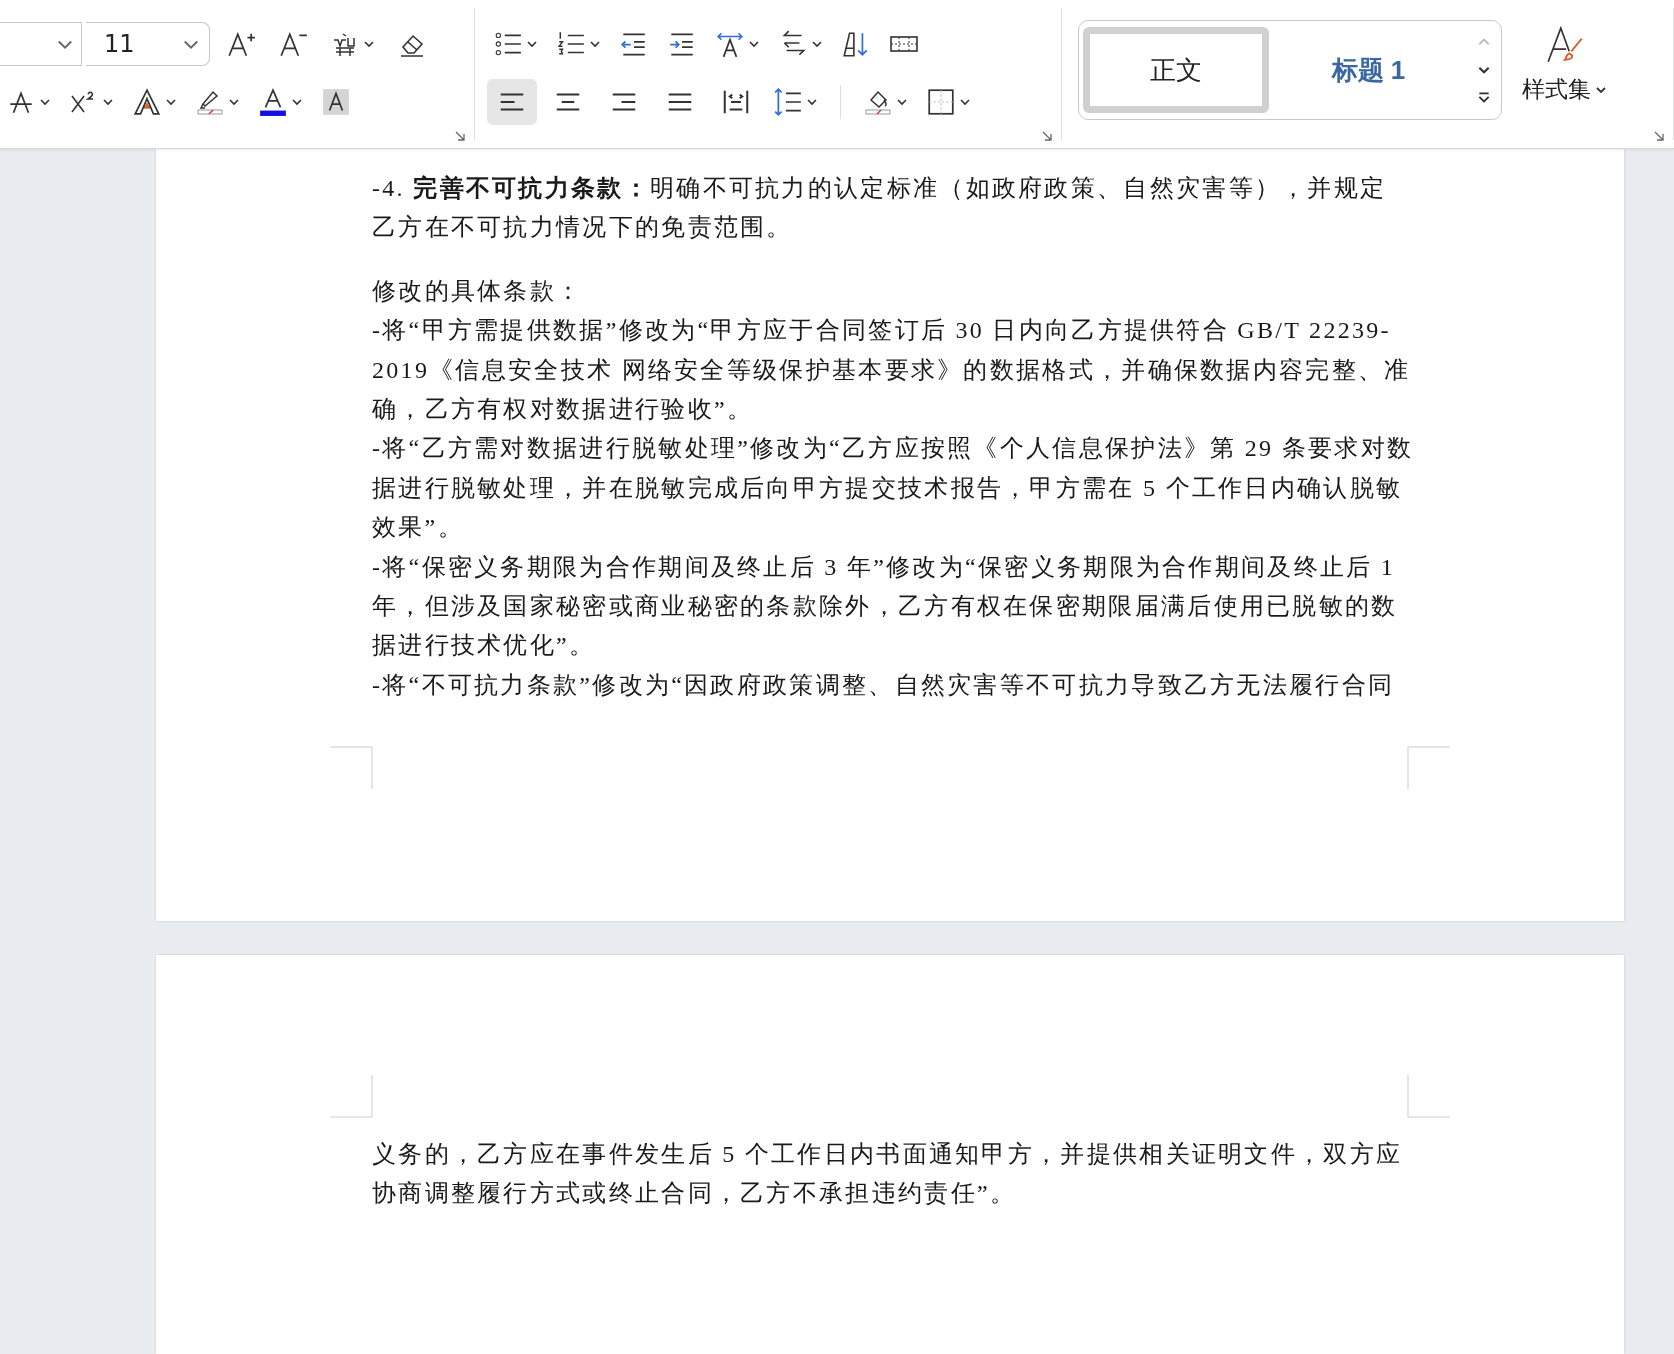 This screenshot has height=1354, width=1674. Describe the element at coordinates (478, 291) in the screenshot. I see `paragraph: 修改的具体条款：` at that location.